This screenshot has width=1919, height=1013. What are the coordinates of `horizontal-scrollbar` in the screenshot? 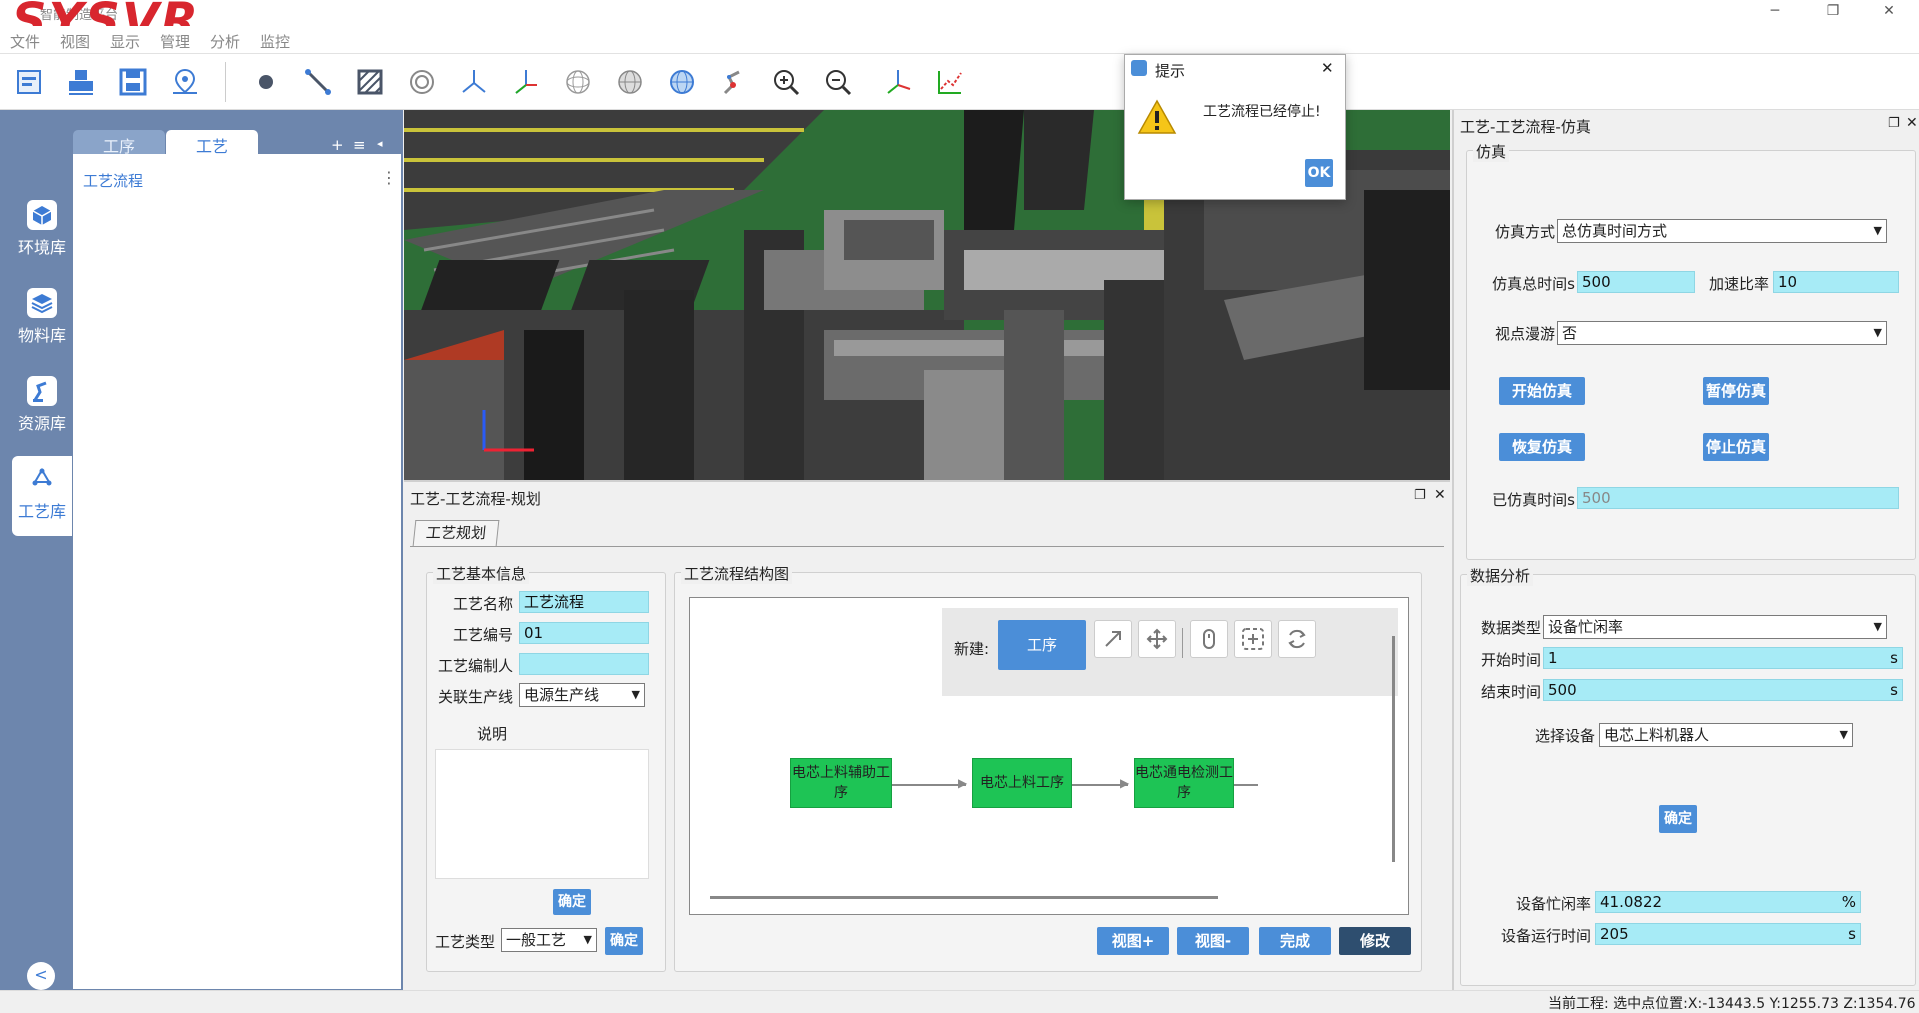 It's located at (964, 897).